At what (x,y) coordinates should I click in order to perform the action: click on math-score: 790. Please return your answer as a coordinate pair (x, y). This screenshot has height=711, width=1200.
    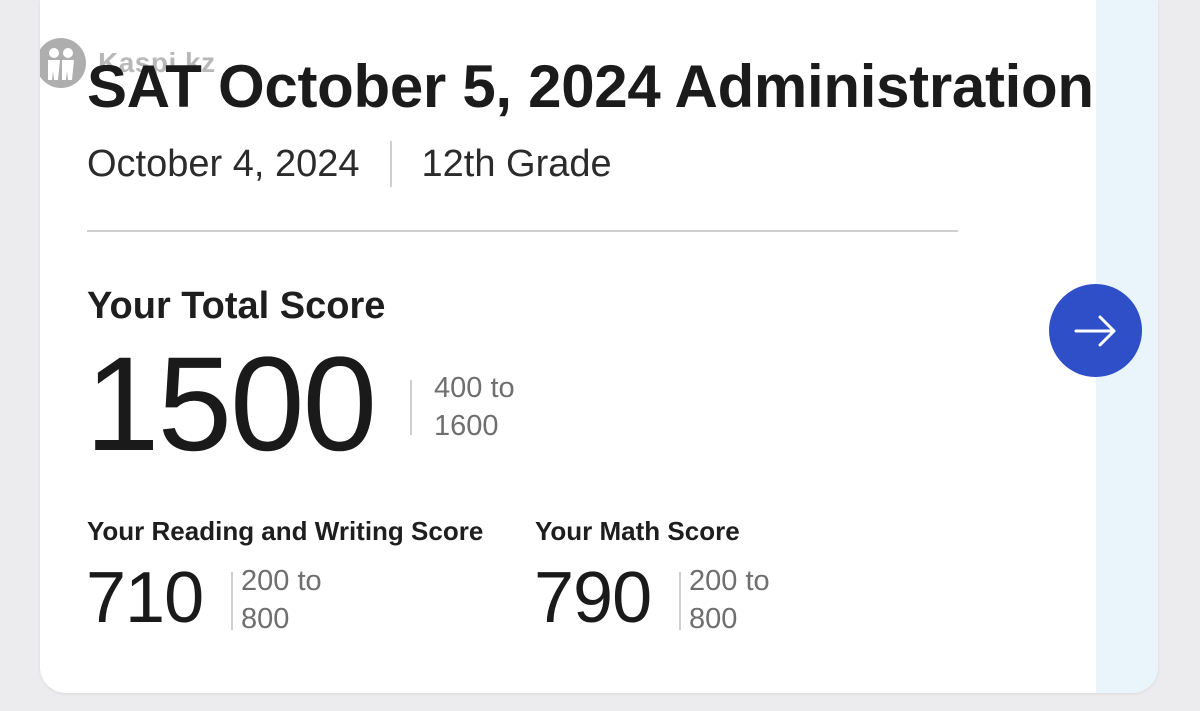
    Looking at the image, I should click on (593, 598).